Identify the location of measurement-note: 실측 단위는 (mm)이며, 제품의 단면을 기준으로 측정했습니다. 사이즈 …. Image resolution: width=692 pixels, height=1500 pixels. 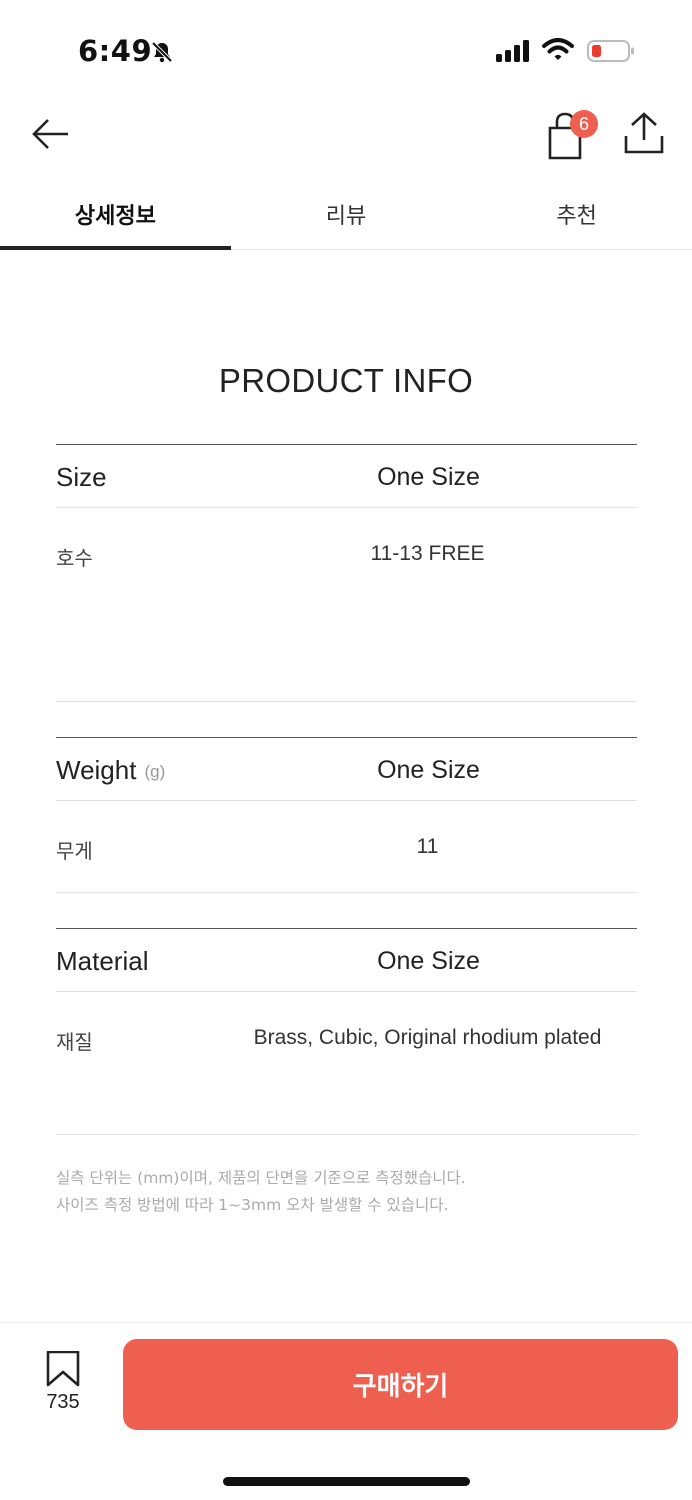
(261, 1192).